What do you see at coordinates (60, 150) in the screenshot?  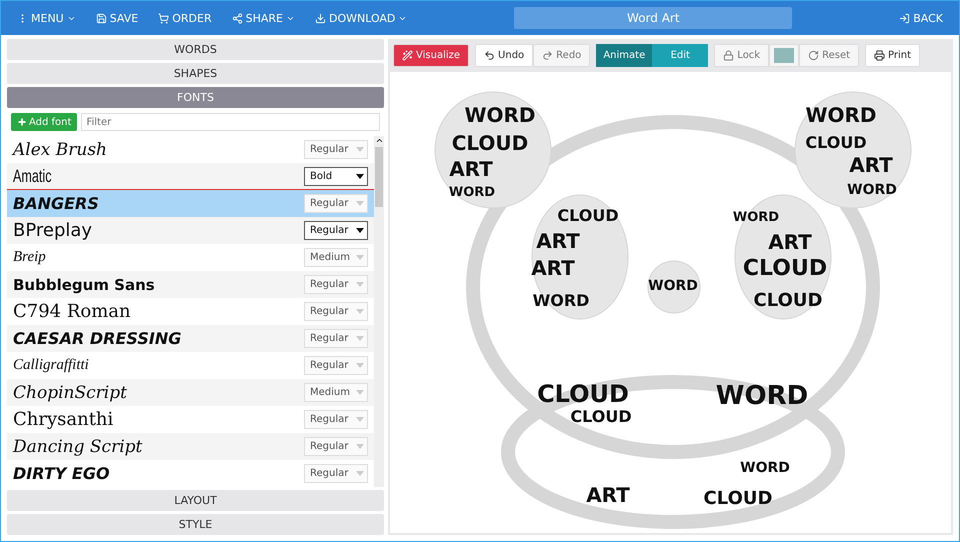 I see `font-name: Alex Brush` at bounding box center [60, 150].